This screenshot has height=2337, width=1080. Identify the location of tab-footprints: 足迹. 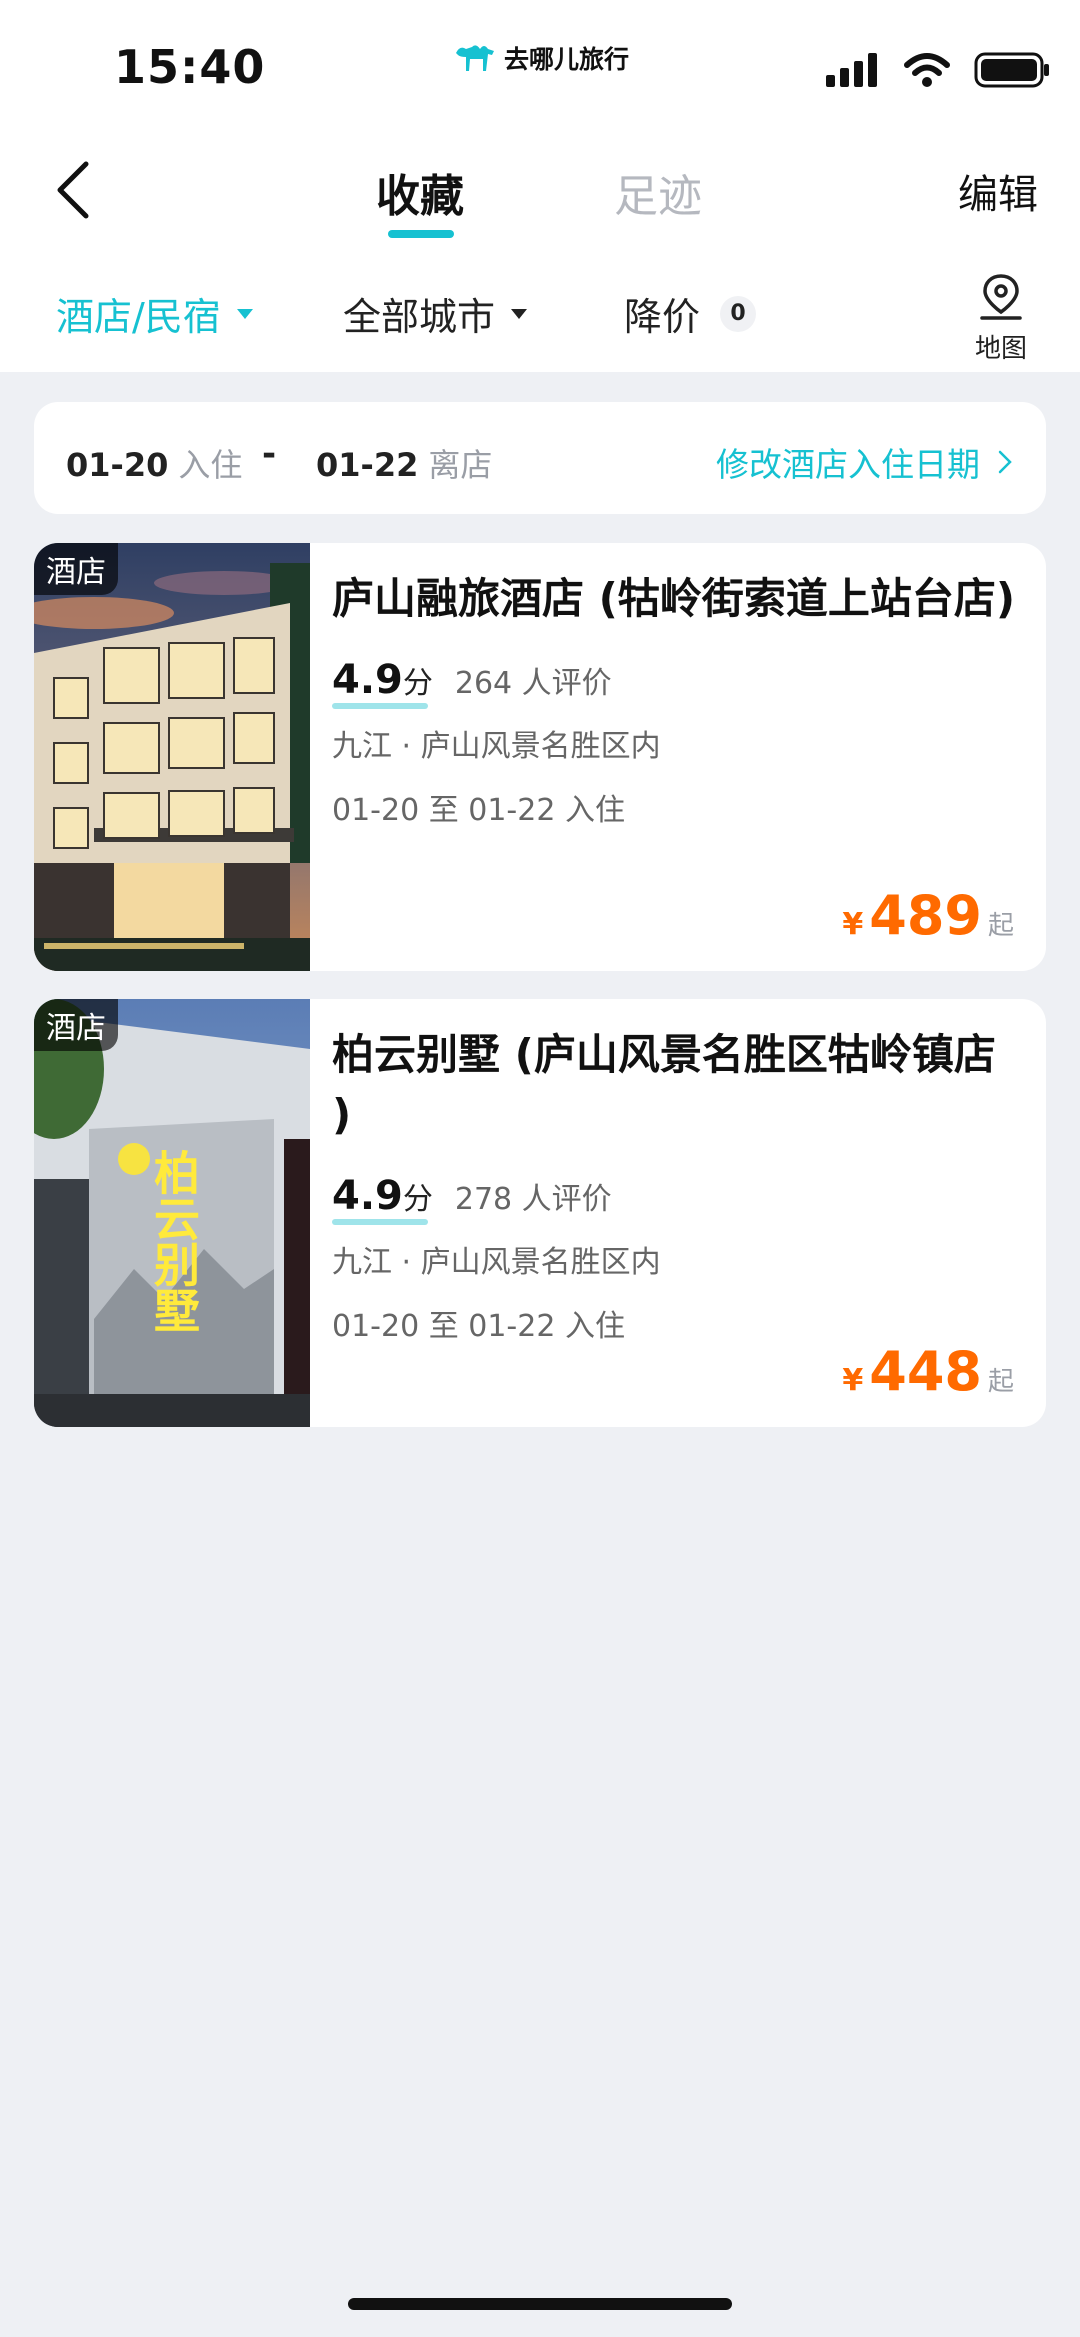
(658, 192).